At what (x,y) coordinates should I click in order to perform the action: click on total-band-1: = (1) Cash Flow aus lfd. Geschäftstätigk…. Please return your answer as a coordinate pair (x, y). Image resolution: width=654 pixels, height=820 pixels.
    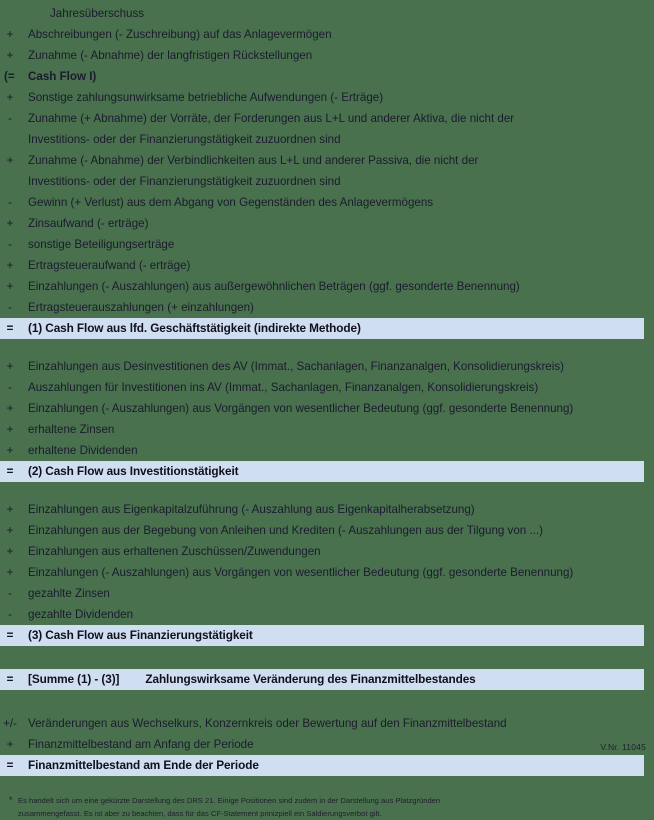
    Looking at the image, I should click on (322, 328).